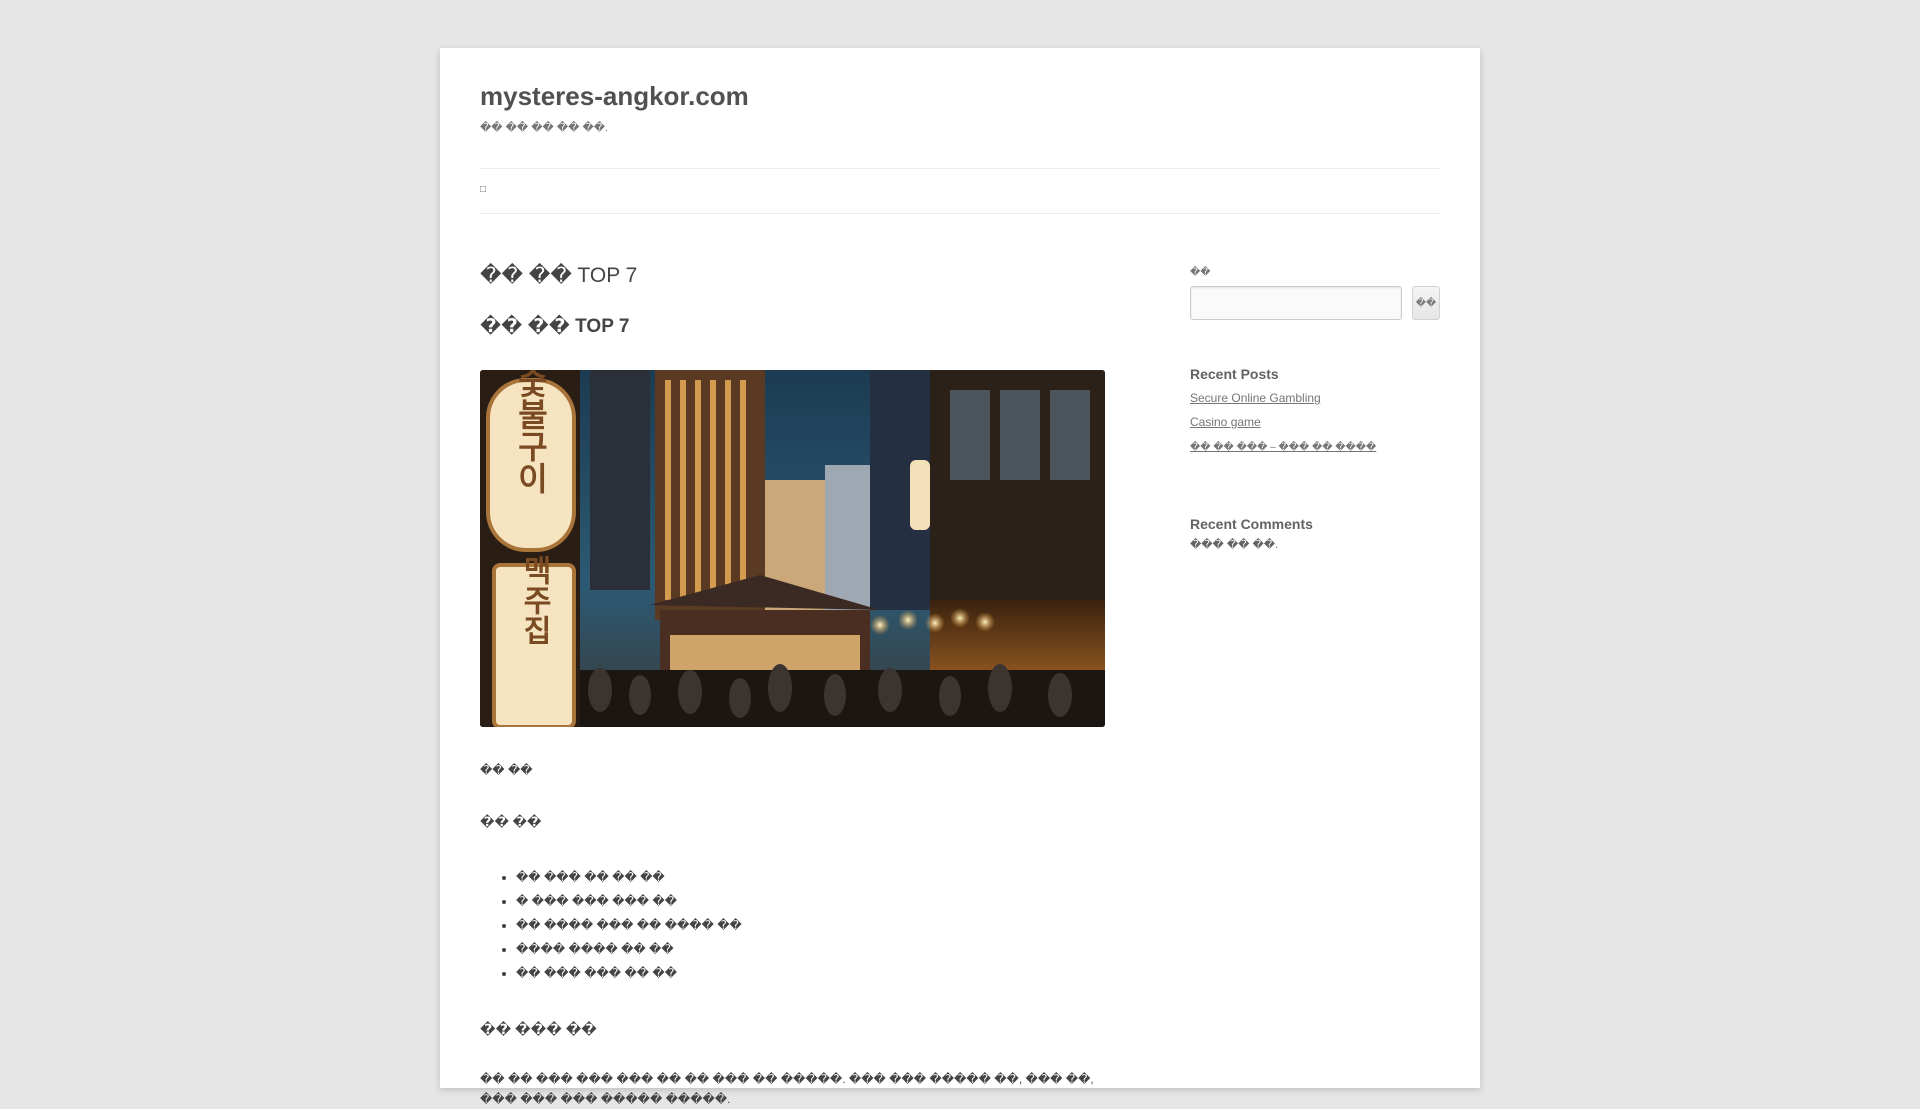 Image resolution: width=1920 pixels, height=1109 pixels. I want to click on recent-post-link: �� �� ��� – ��� �� ����, so click(1283, 447).